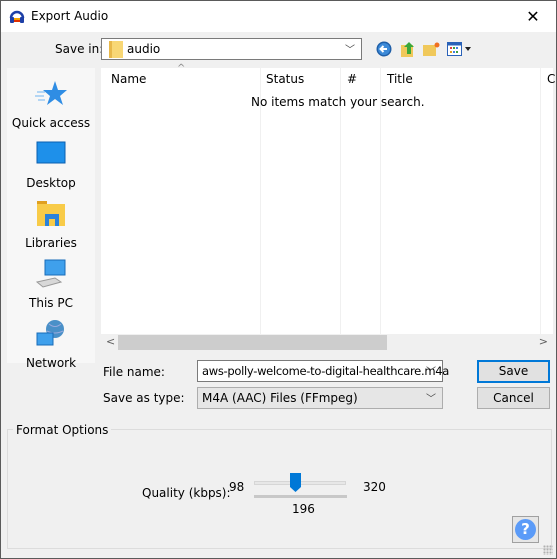 The image size is (557, 559). I want to click on save-in-dropdown: audio ﹀, so click(231, 49).